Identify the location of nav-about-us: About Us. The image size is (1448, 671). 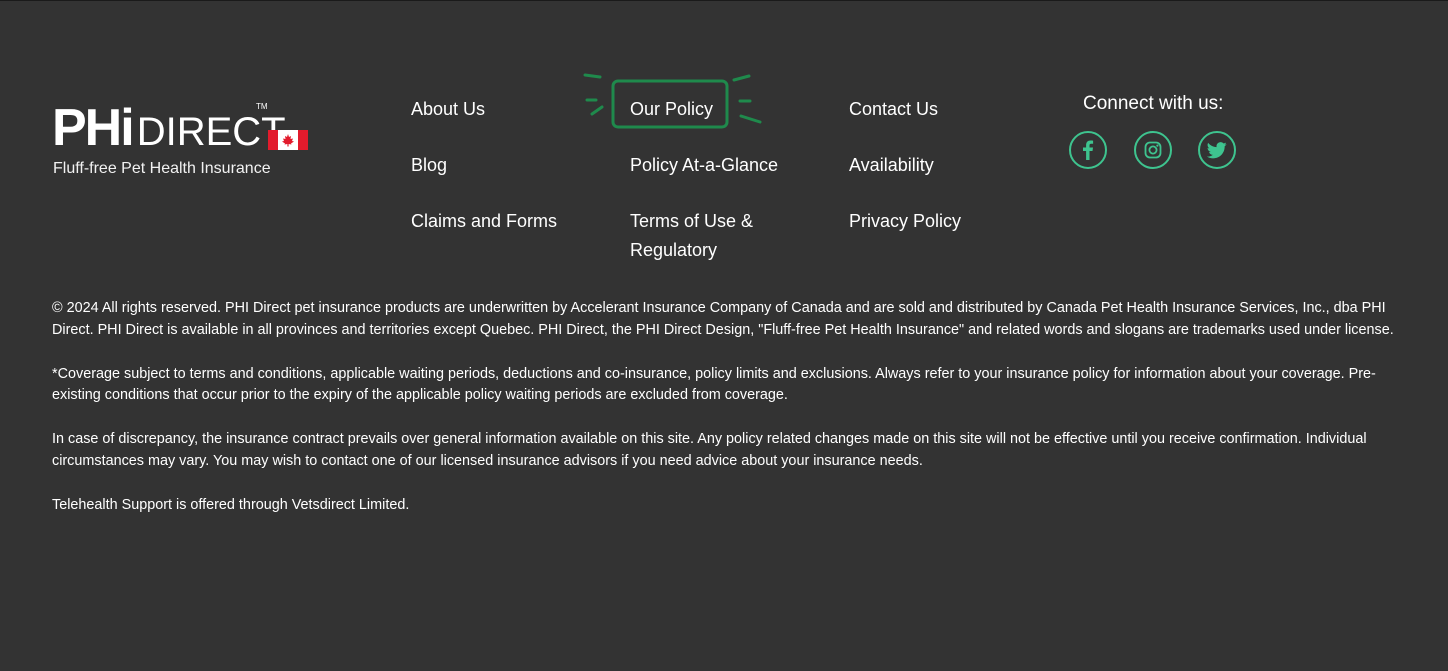
(448, 109).